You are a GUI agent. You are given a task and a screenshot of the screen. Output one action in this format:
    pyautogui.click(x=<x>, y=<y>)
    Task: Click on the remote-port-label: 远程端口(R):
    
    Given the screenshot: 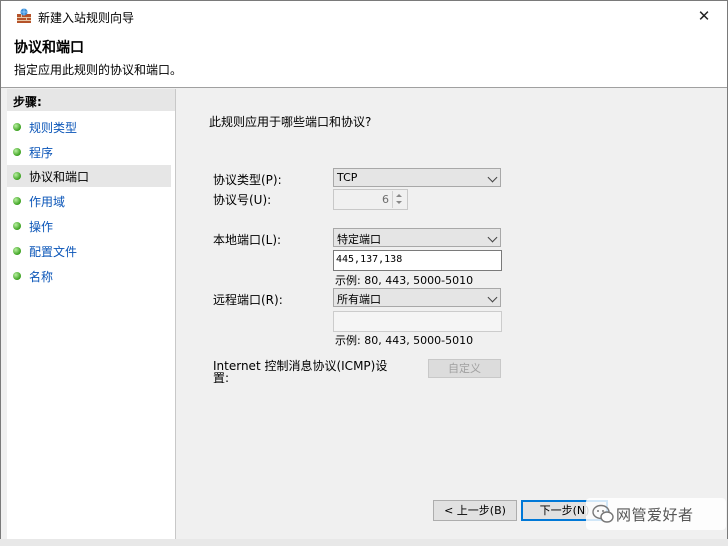 What is the action you would take?
    pyautogui.click(x=248, y=300)
    